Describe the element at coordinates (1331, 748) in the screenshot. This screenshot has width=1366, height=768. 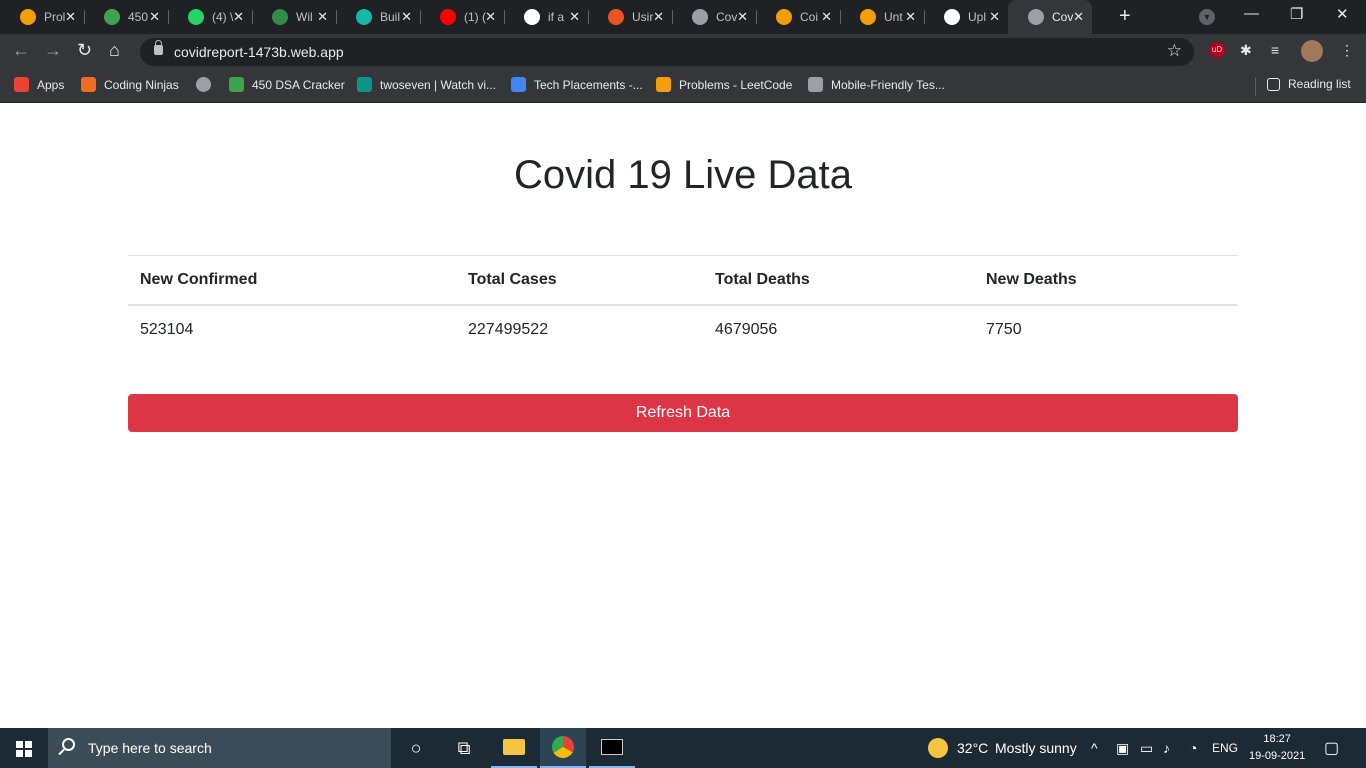
I see `notifications-icon: ▢` at that location.